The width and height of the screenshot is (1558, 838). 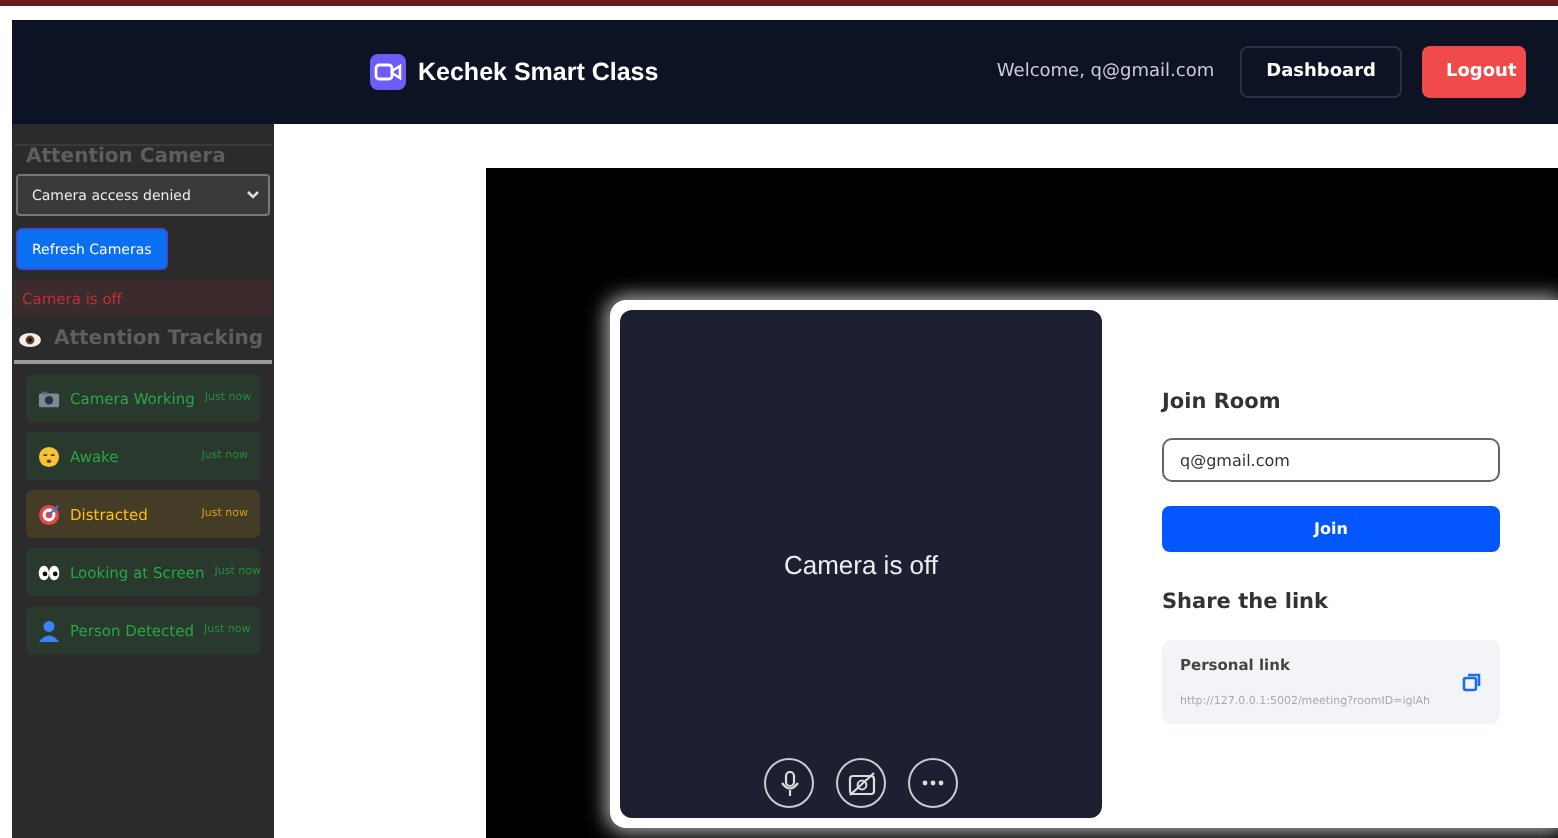 What do you see at coordinates (49, 398) in the screenshot?
I see `camera-icon` at bounding box center [49, 398].